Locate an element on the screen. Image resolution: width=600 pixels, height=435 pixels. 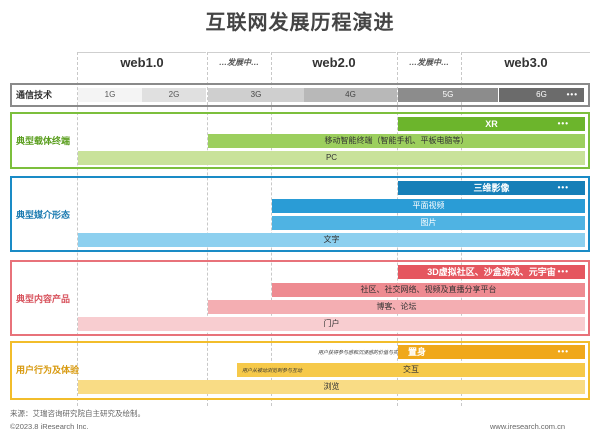
source-note: 来源：艾瑞咨询研究院自主研究及绘制。 is located at coordinates (77, 413).